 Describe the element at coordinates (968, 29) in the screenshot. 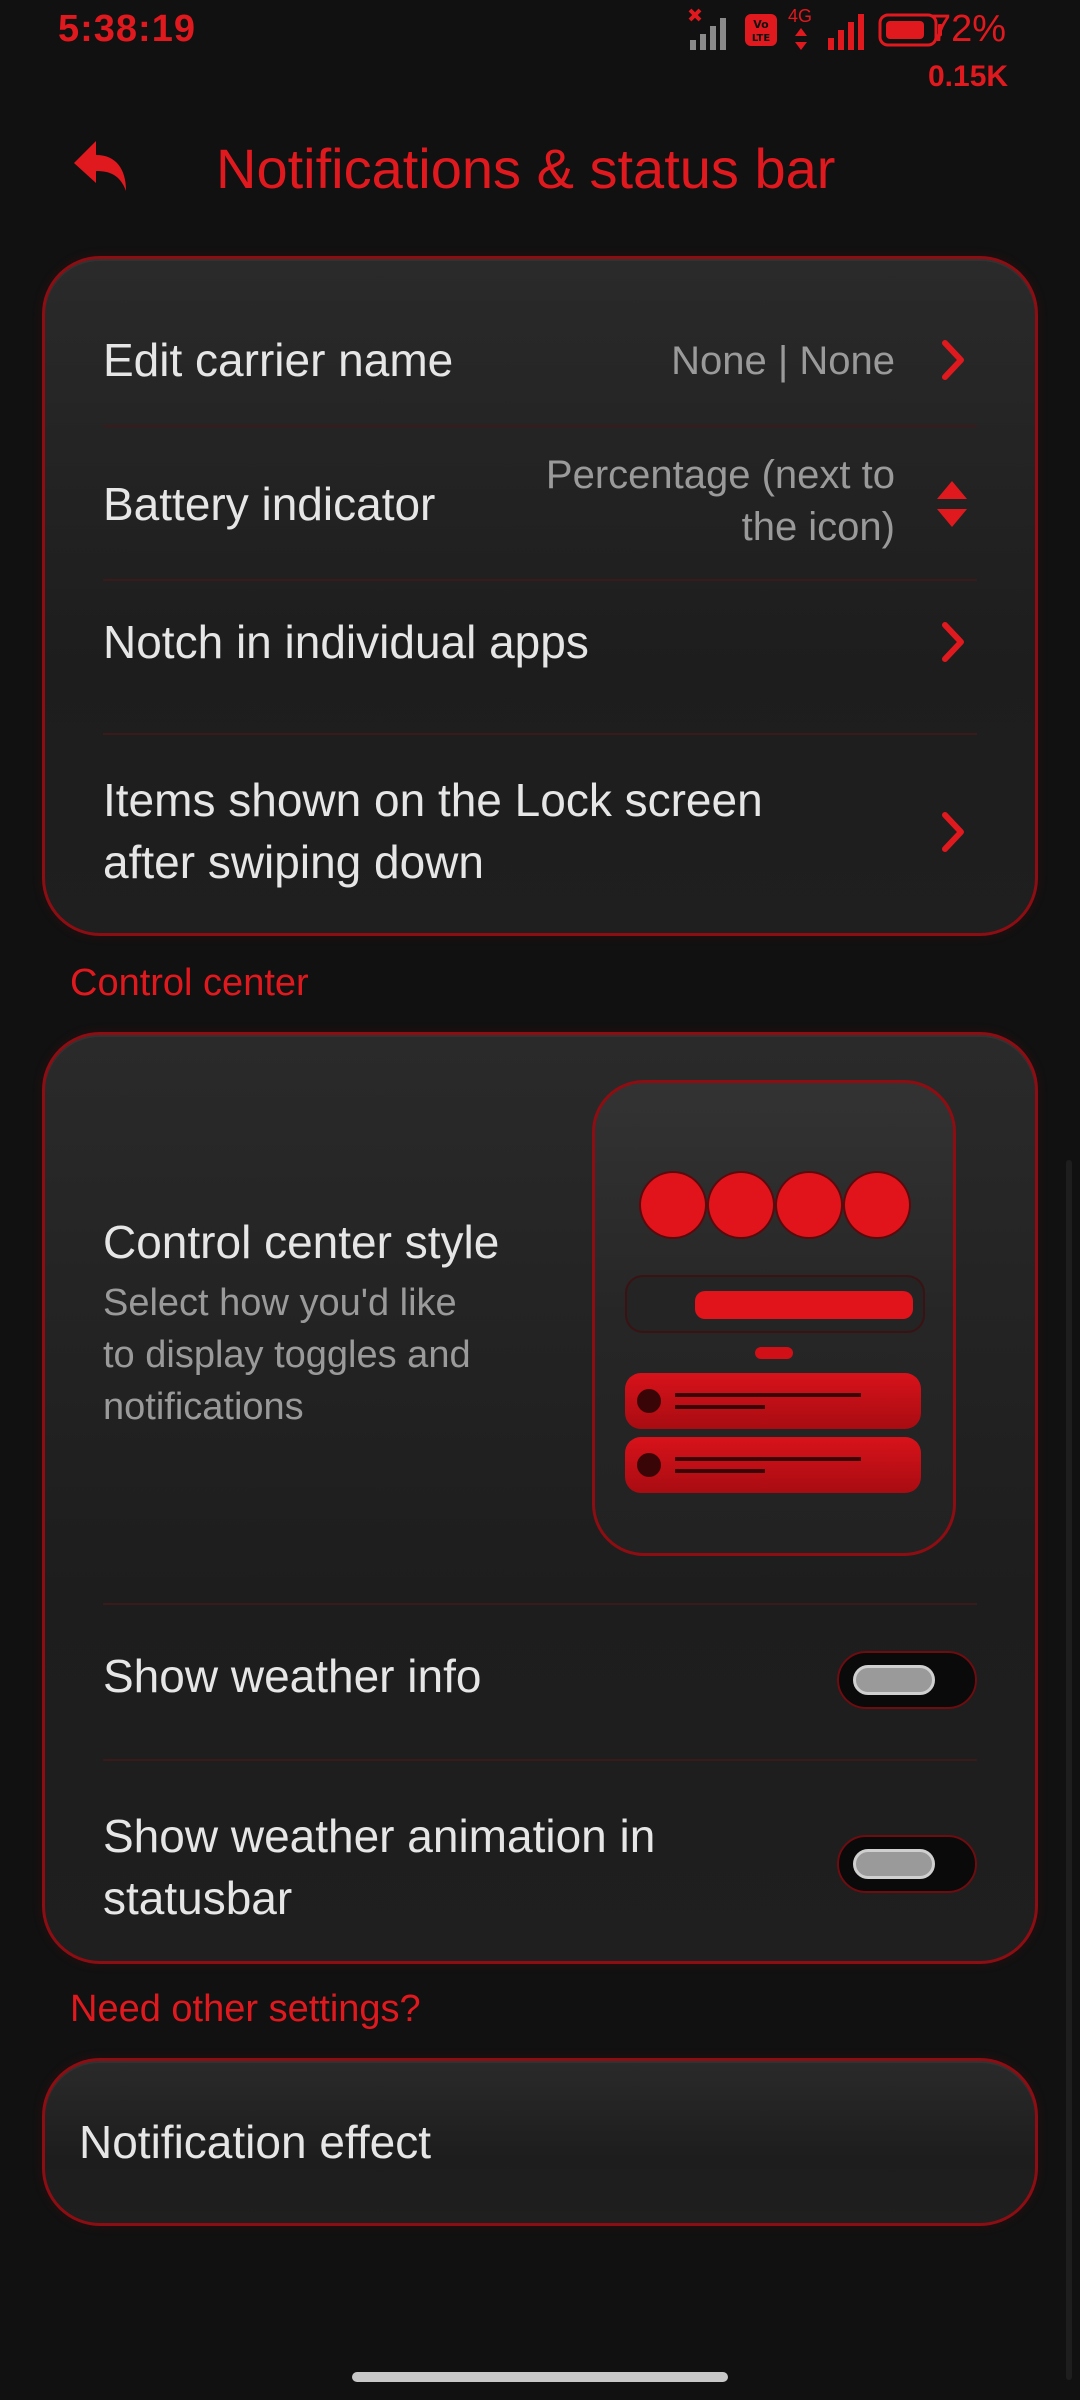

I see `battery-percent: 72%` at that location.